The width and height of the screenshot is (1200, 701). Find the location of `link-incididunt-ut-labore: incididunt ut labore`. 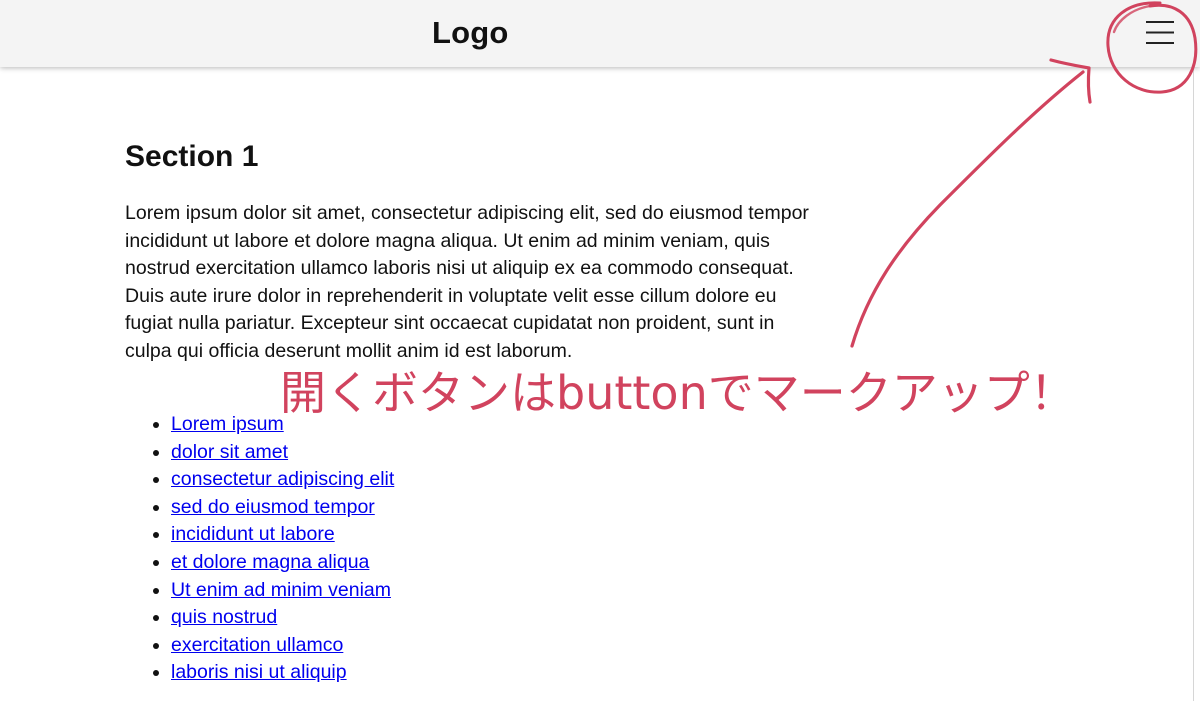

link-incididunt-ut-labore: incididunt ut labore is located at coordinates (253, 534).